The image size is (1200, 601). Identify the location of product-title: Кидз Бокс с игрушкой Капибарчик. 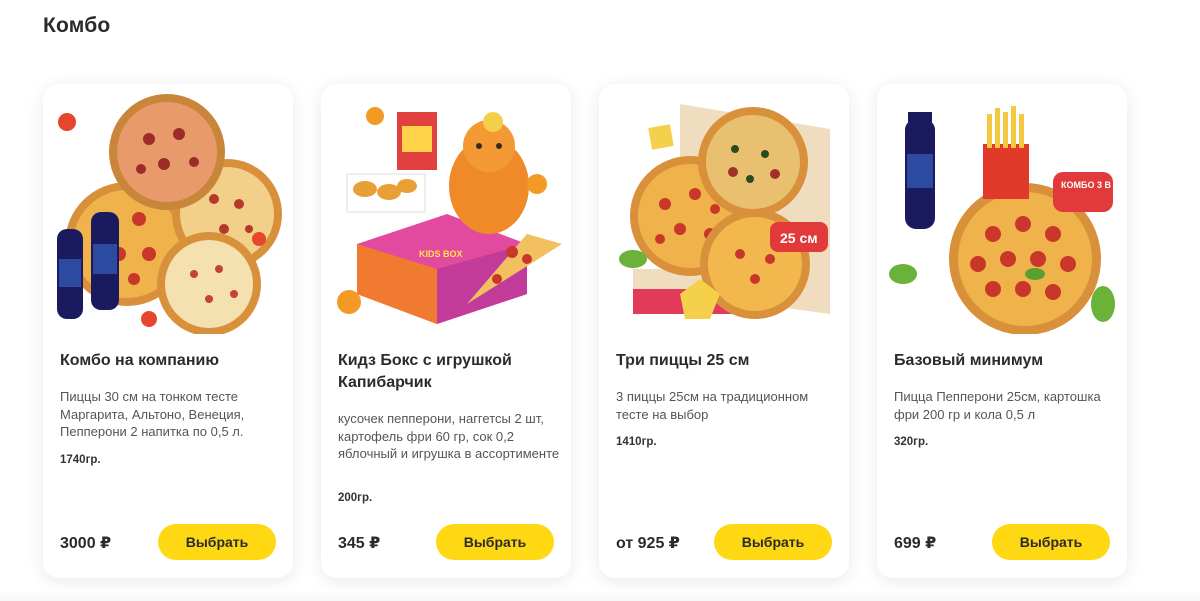
(425, 371).